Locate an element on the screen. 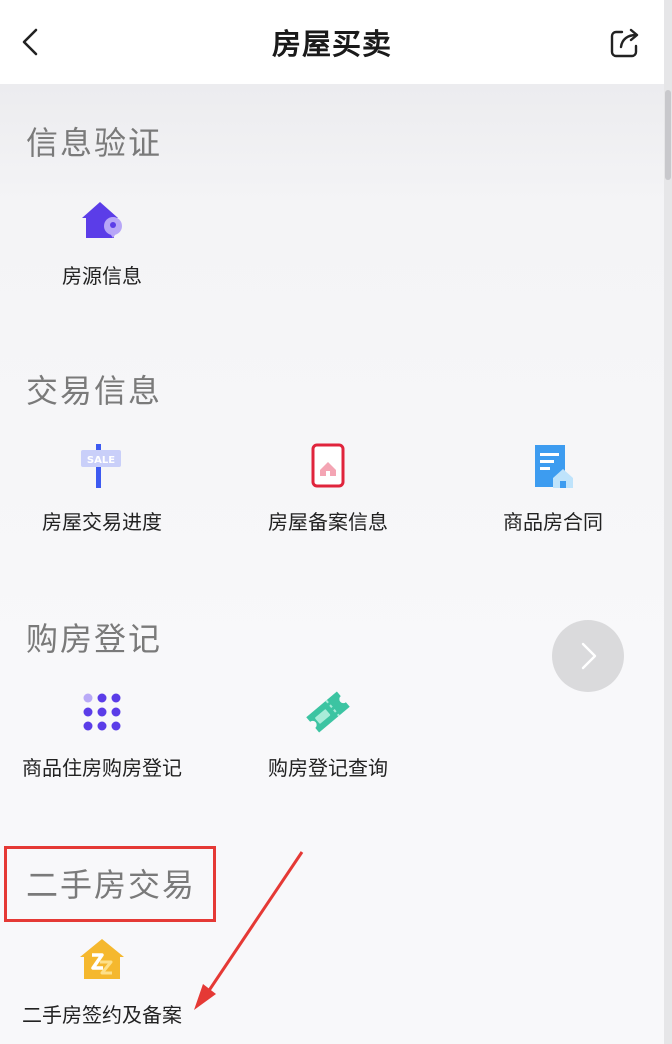 The width and height of the screenshot is (672, 1044). scrollbar is located at coordinates (668, 522).